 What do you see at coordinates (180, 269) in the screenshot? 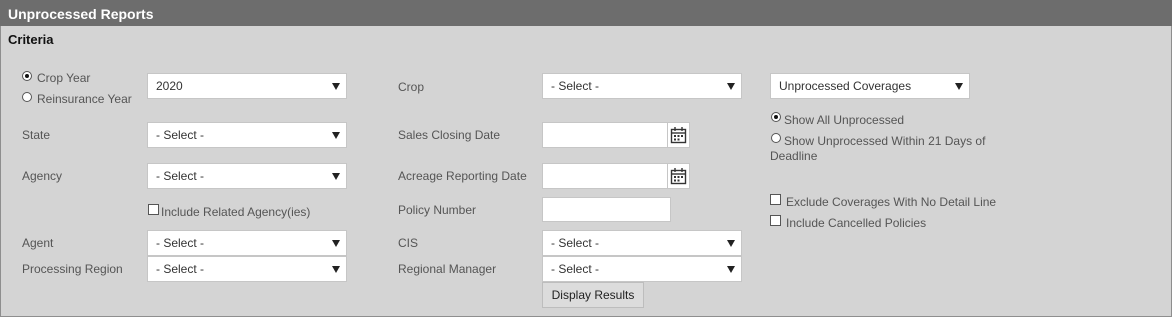
I see `processing-region-select-value: - Select -` at bounding box center [180, 269].